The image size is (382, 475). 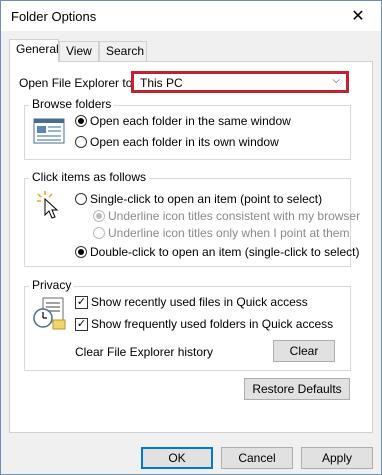 I want to click on privacy-title: Privacy, so click(x=52, y=285).